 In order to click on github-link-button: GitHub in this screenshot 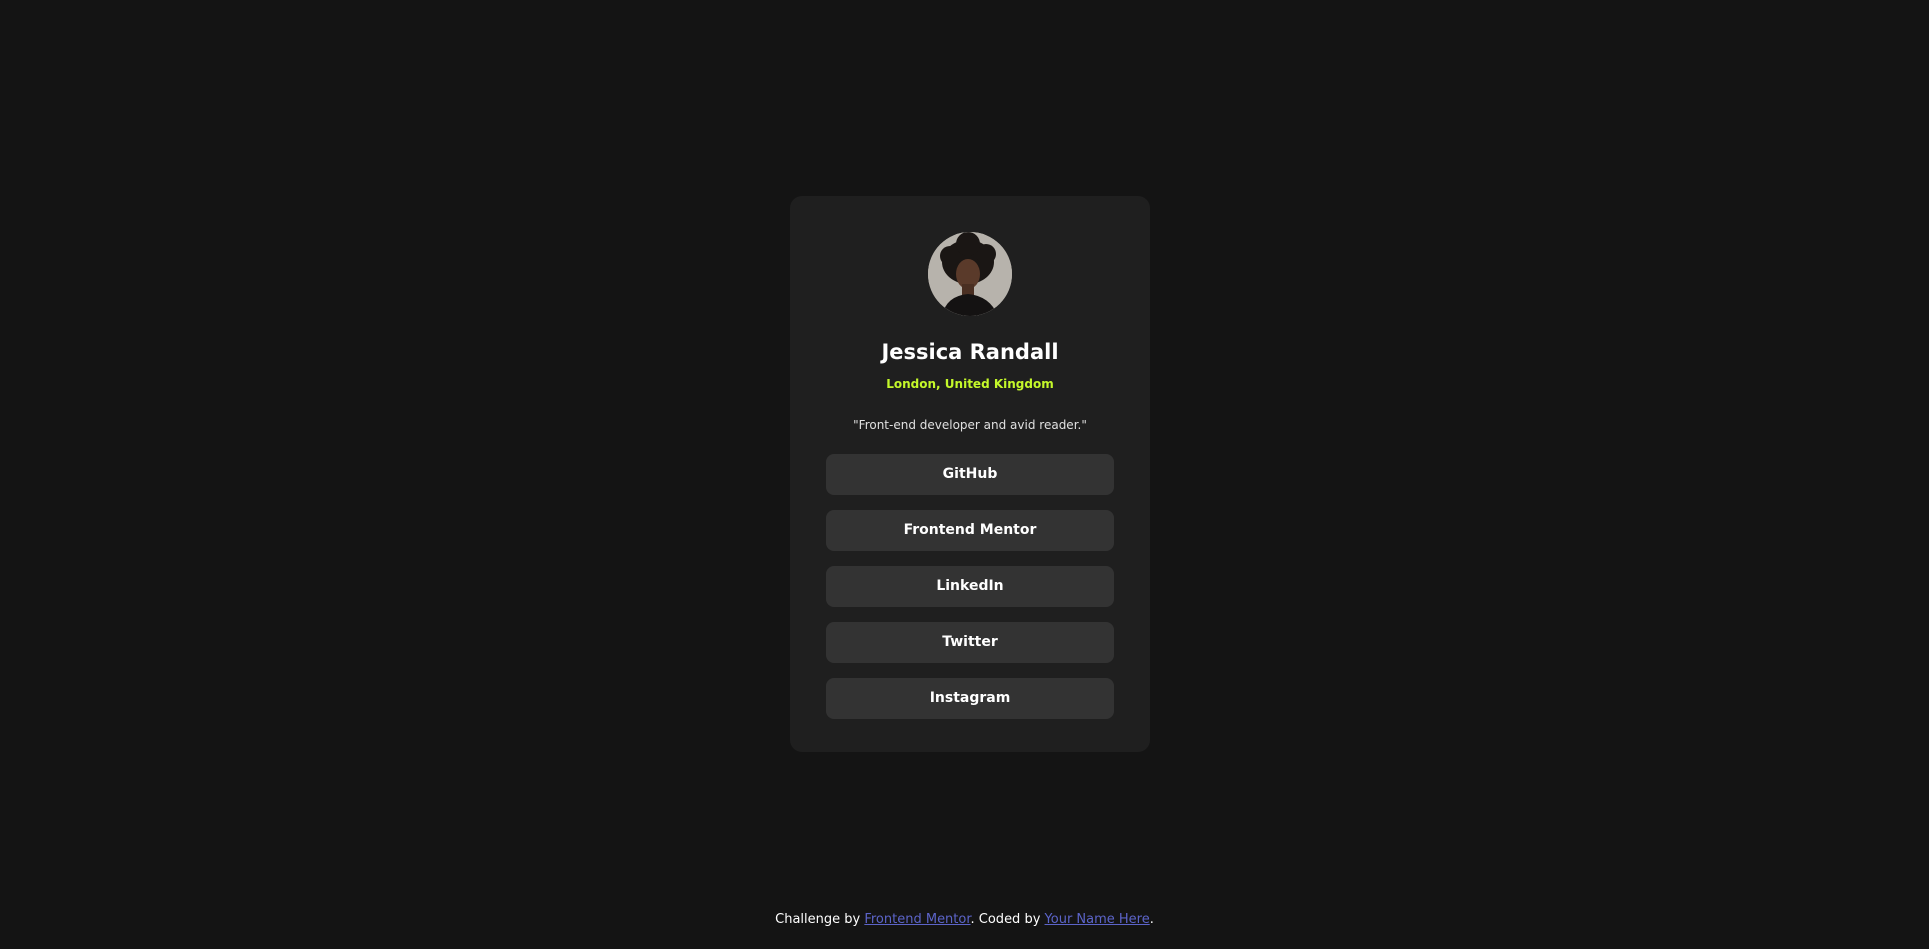, I will do `click(970, 474)`.